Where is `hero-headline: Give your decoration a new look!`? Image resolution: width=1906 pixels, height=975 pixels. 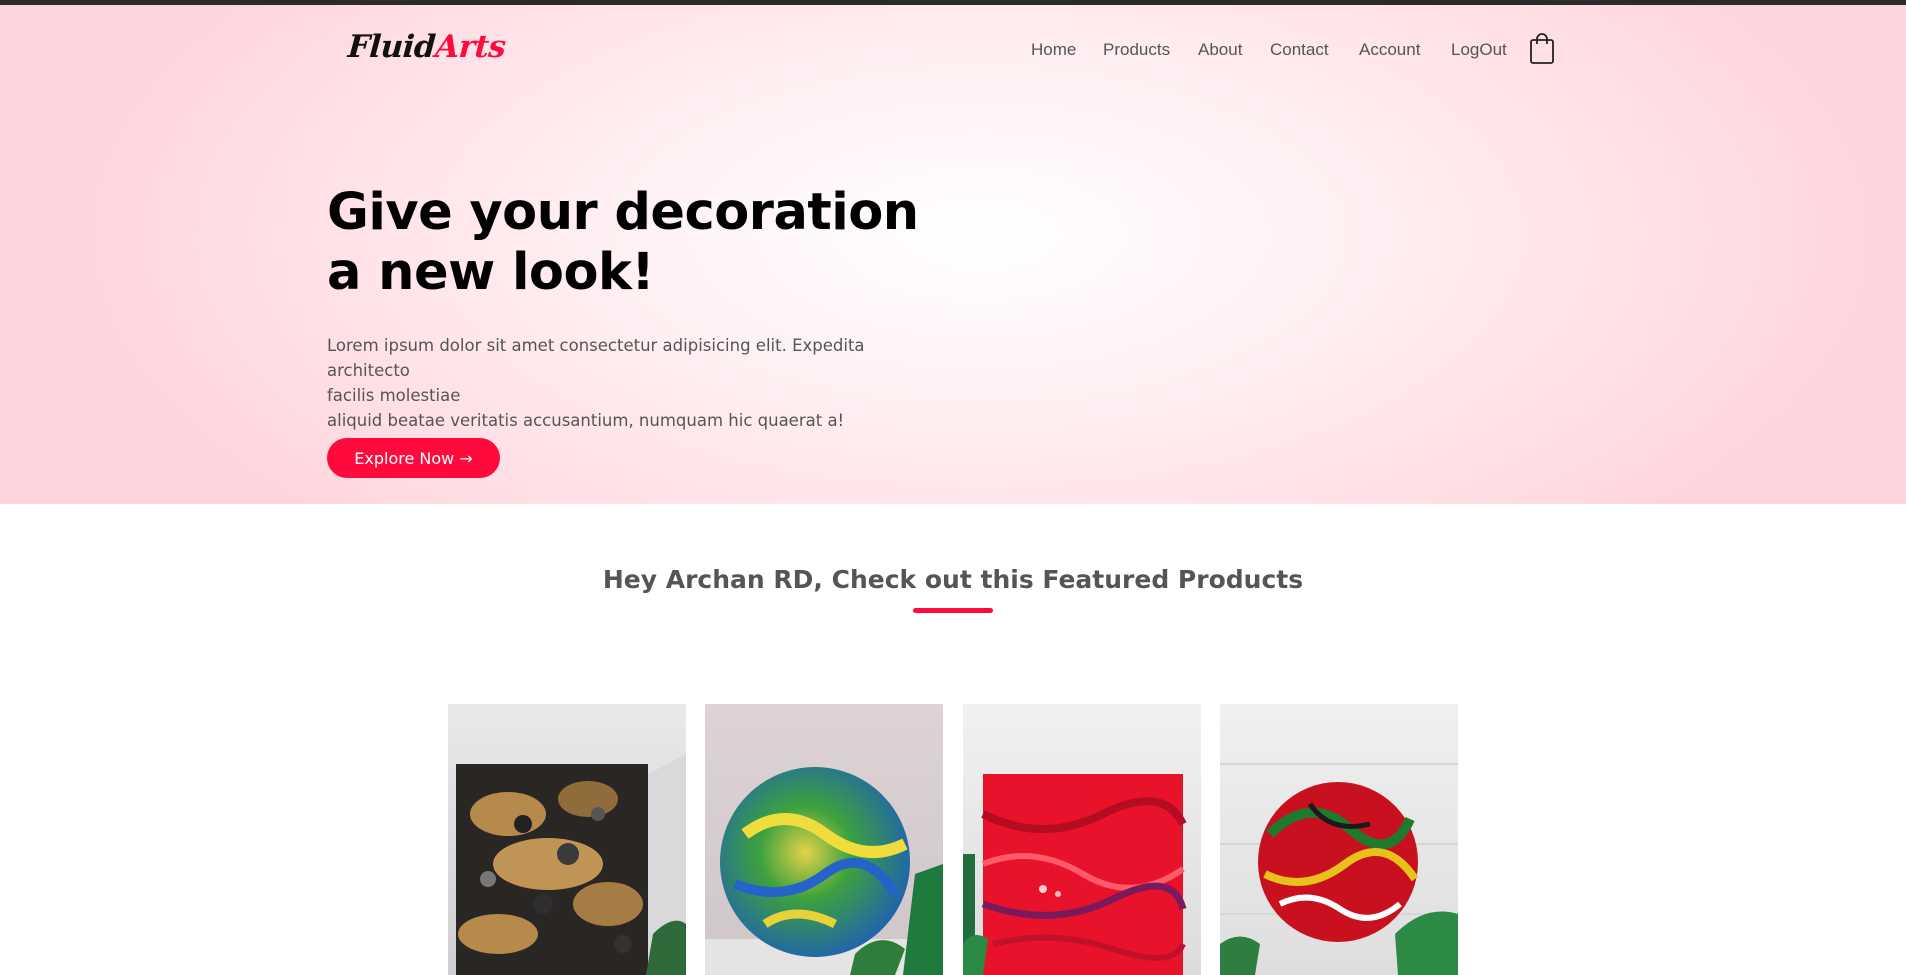 hero-headline: Give your decoration a new look! is located at coordinates (677, 243).